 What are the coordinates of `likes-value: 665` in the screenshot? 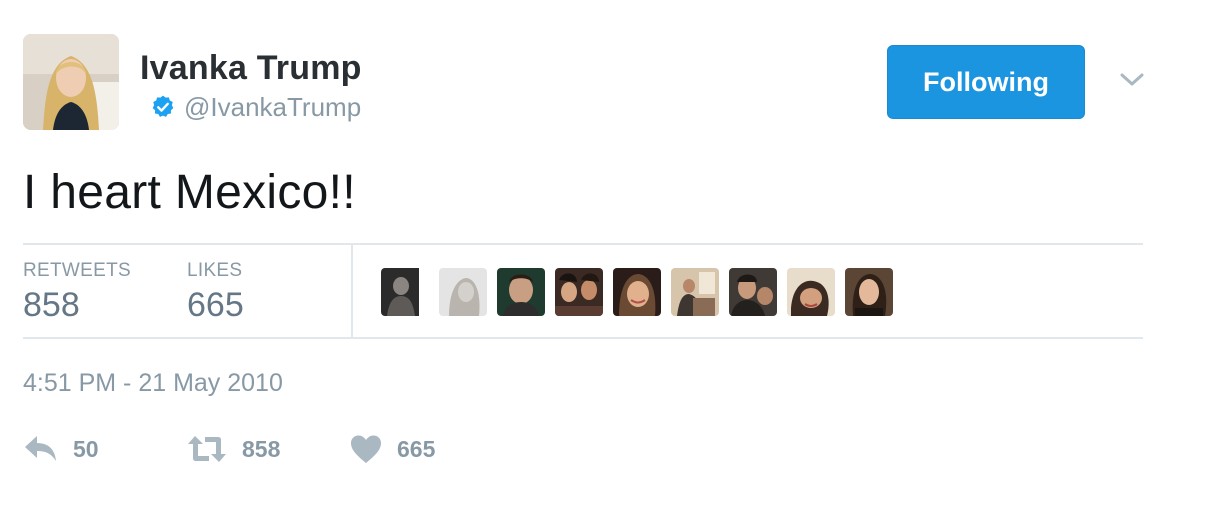 It's located at (215, 305).